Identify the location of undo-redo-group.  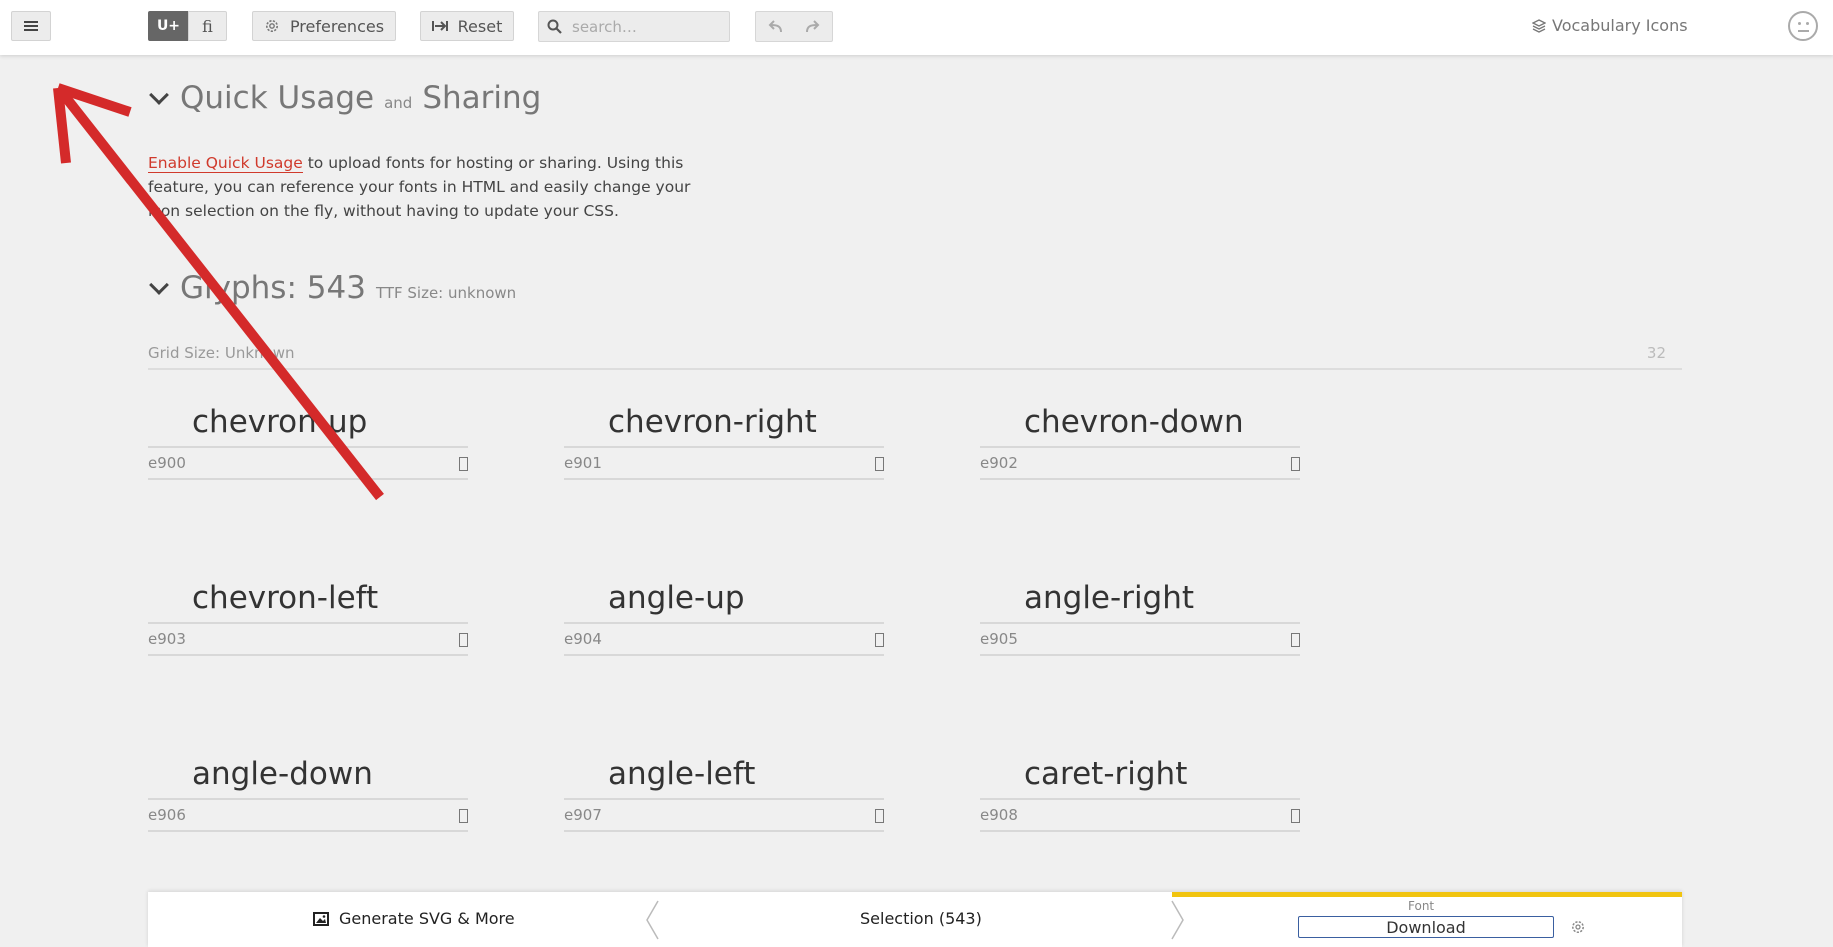
(794, 26).